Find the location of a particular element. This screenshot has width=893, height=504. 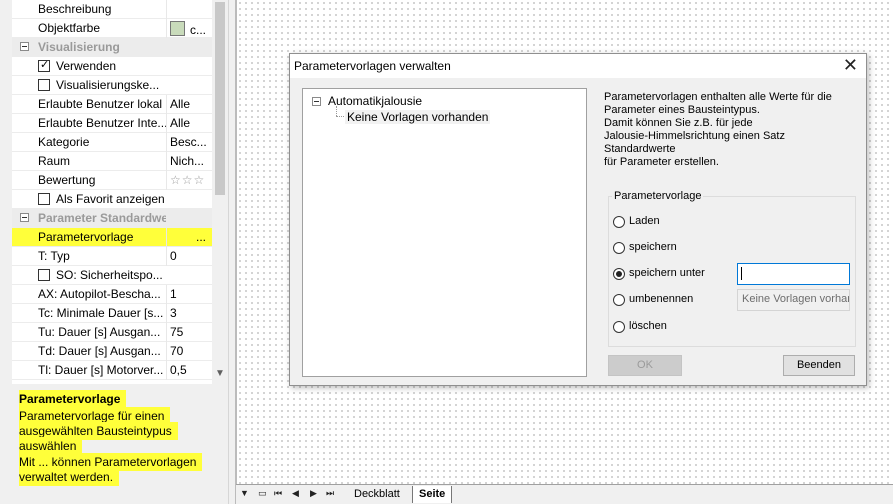

category-parameter-standardwert: Parameter Standardwert is located at coordinates (118, 218).